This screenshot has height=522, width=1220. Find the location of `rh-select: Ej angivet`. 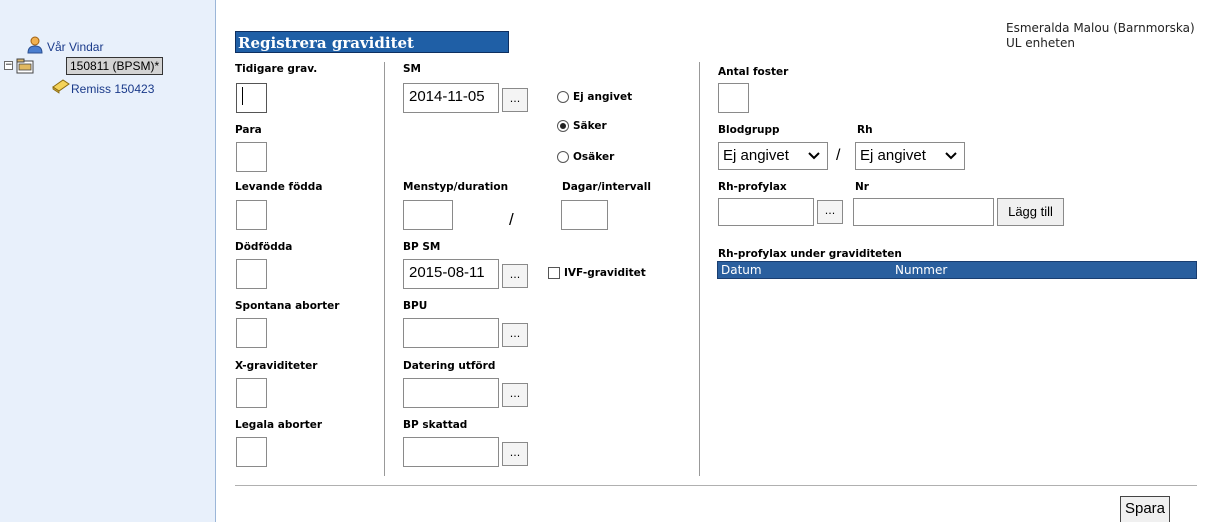

rh-select: Ej angivet is located at coordinates (910, 156).